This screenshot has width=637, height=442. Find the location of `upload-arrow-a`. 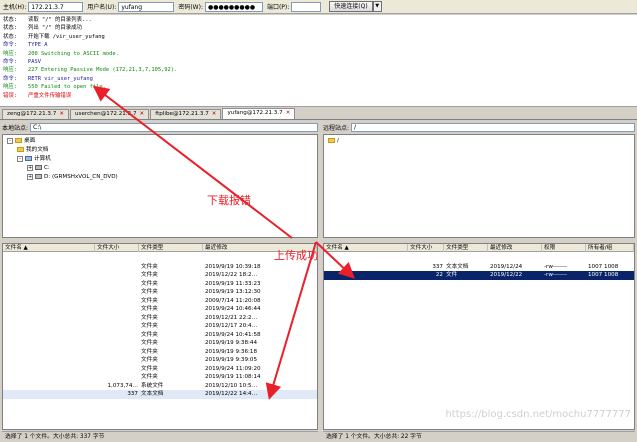

upload-arrow-a is located at coordinates (291, 320).